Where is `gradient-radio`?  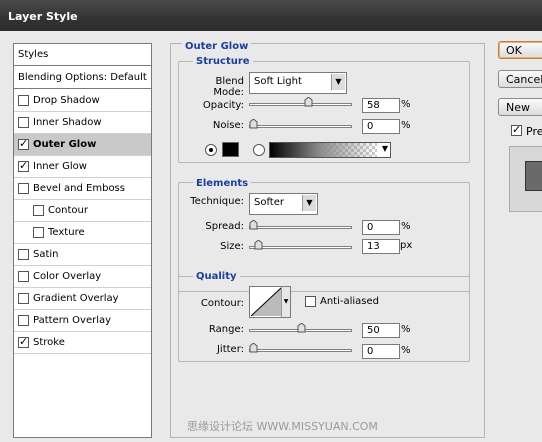
gradient-radio is located at coordinates (259, 150).